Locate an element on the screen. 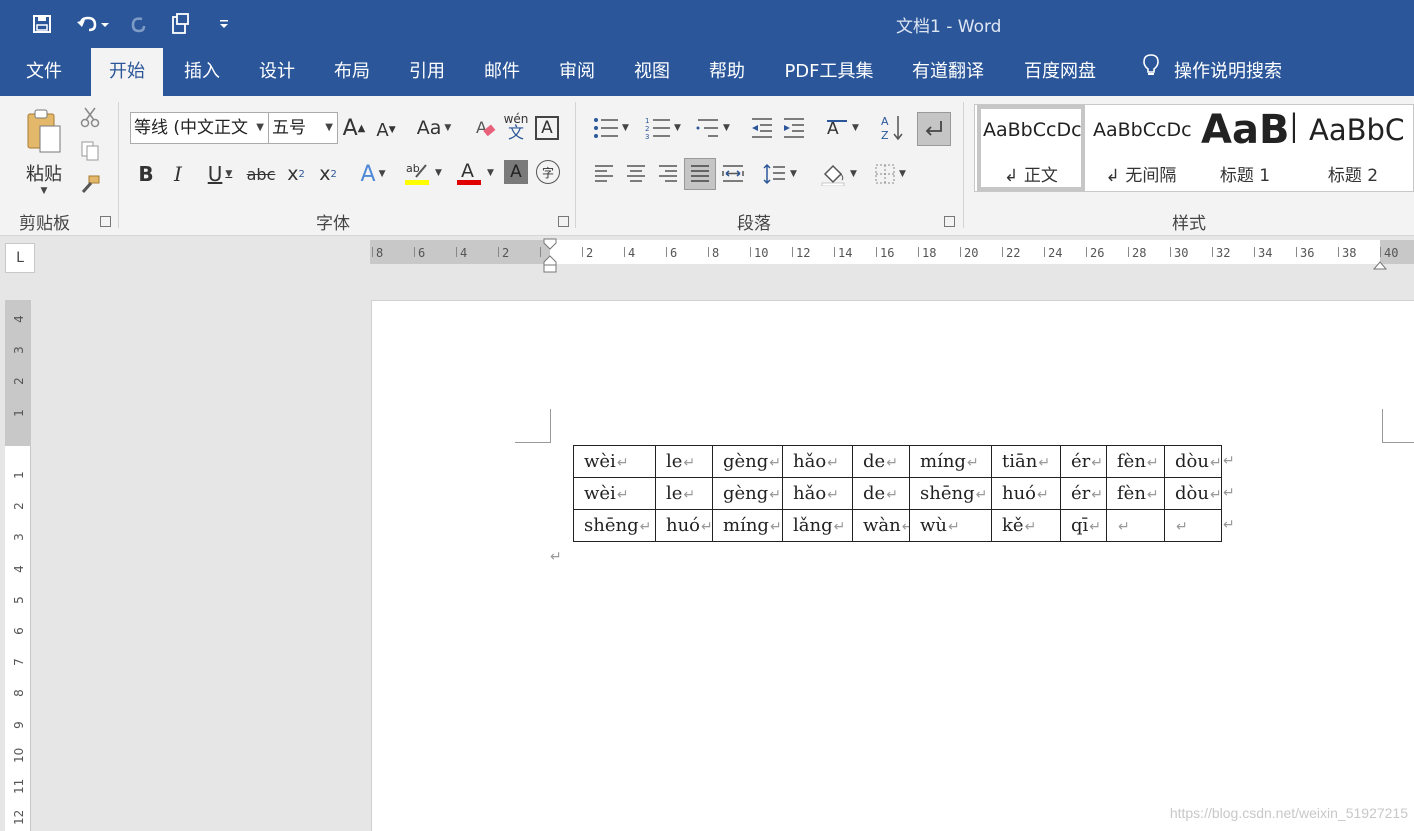  highlight-color-icon: ab ▼ is located at coordinates (423, 173).